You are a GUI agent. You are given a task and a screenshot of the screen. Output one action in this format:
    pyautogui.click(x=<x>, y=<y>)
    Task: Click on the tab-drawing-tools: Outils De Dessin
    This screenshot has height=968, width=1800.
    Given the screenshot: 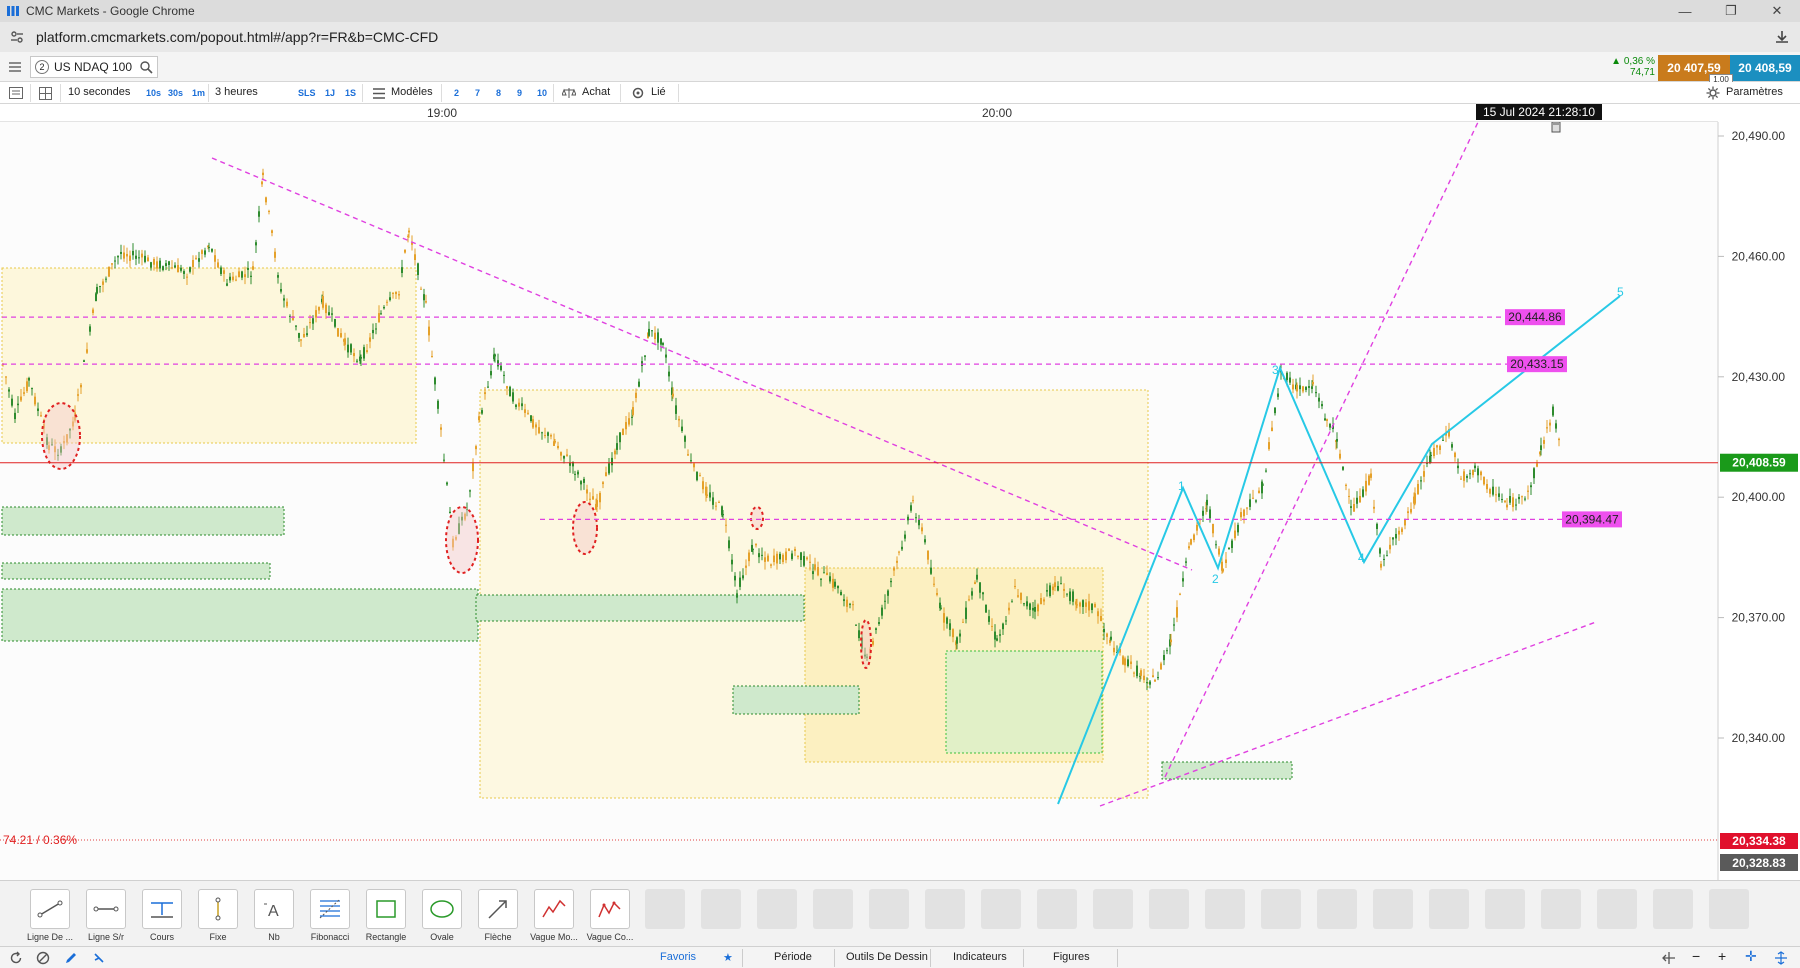 What is the action you would take?
    pyautogui.click(x=887, y=957)
    